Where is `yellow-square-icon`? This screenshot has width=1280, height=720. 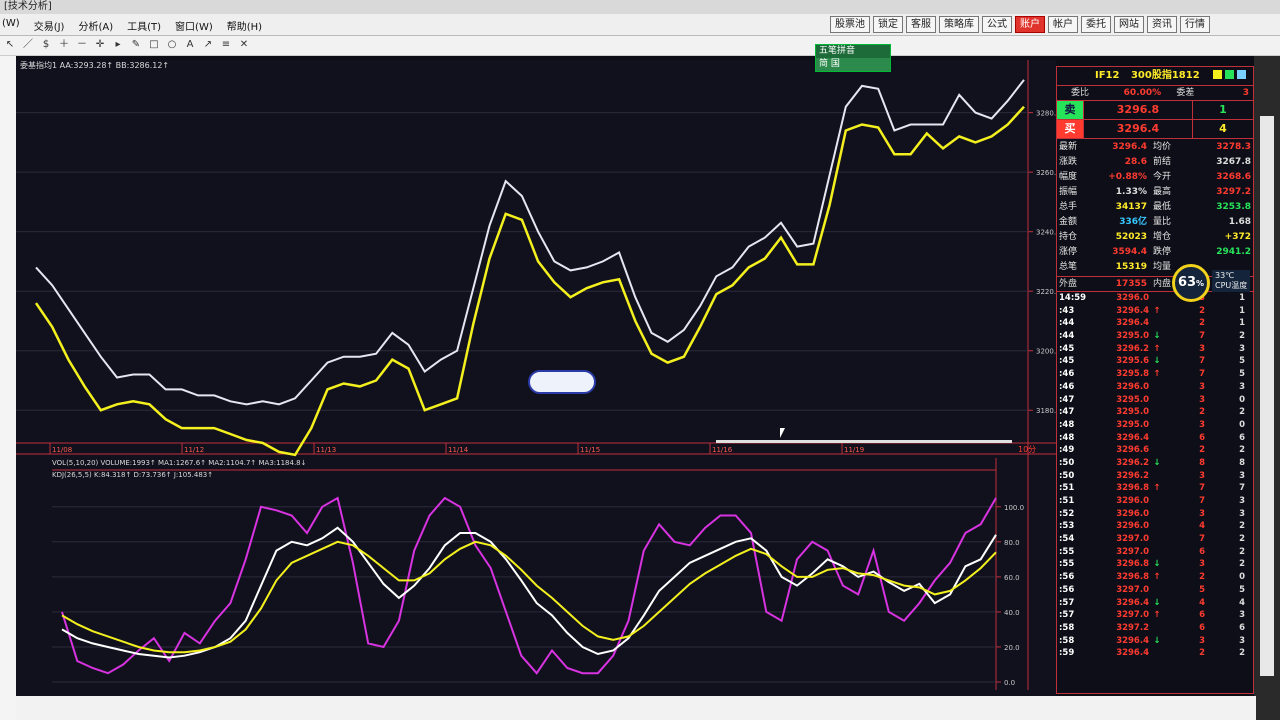
yellow-square-icon is located at coordinates (1217, 74).